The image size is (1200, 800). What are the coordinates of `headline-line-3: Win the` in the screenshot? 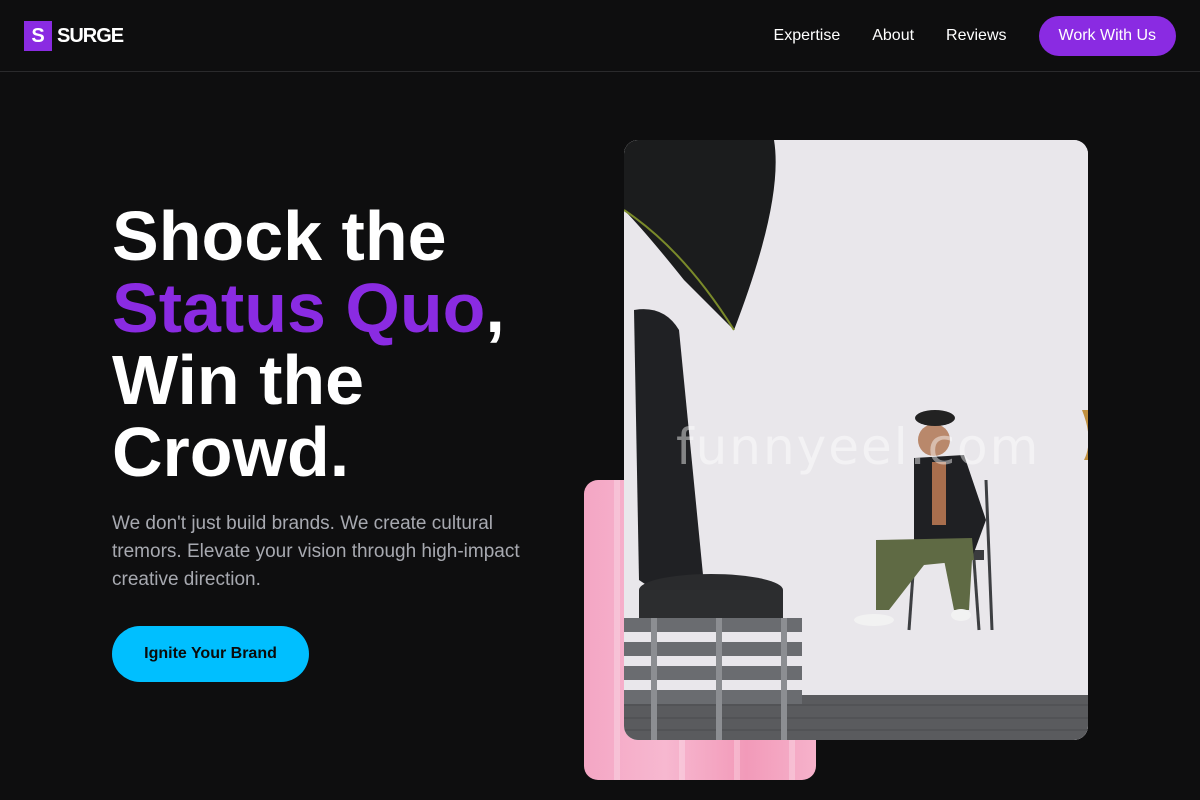 It's located at (238, 380).